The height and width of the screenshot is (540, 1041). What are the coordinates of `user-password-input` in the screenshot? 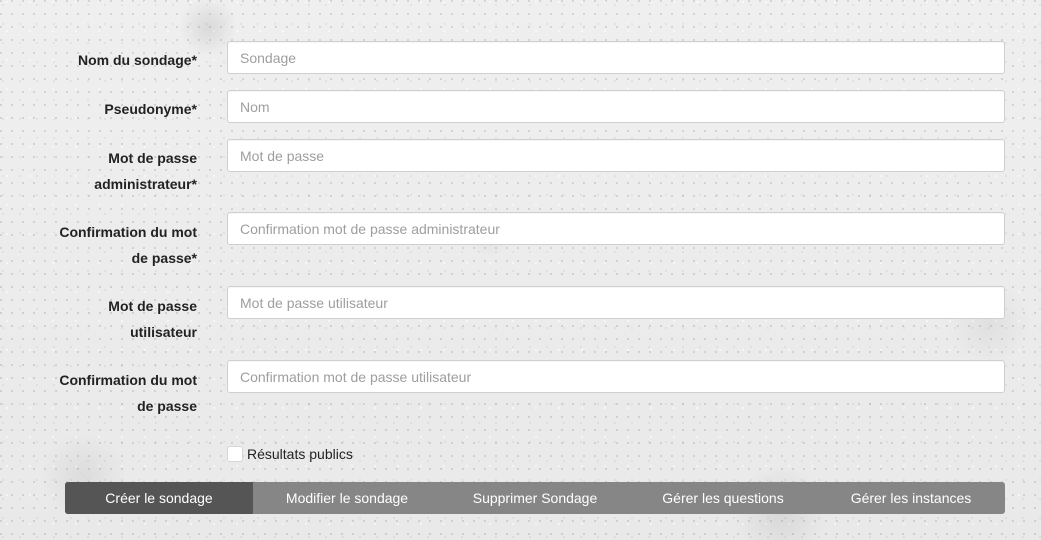 It's located at (616, 302).